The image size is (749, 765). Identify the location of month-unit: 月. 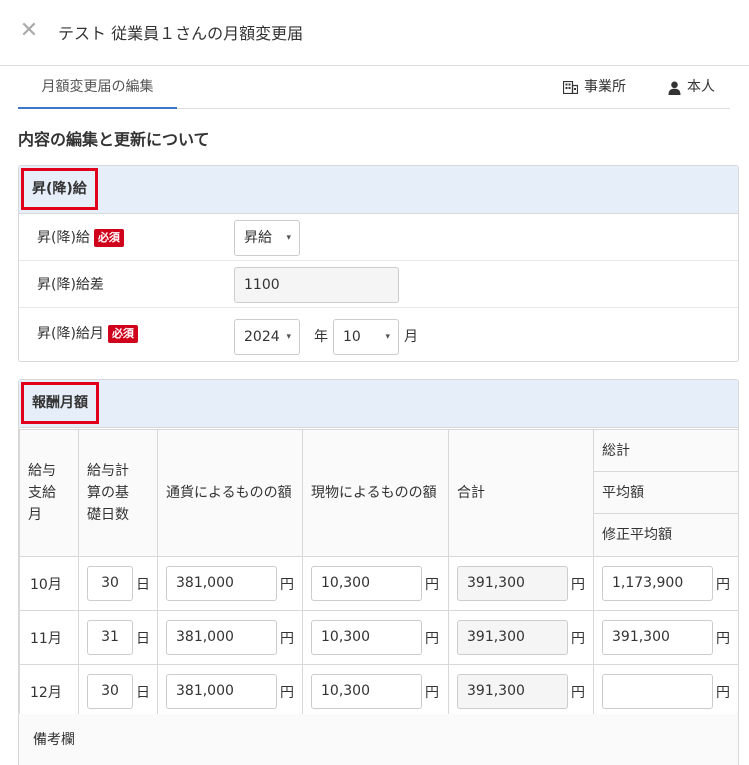
(411, 337).